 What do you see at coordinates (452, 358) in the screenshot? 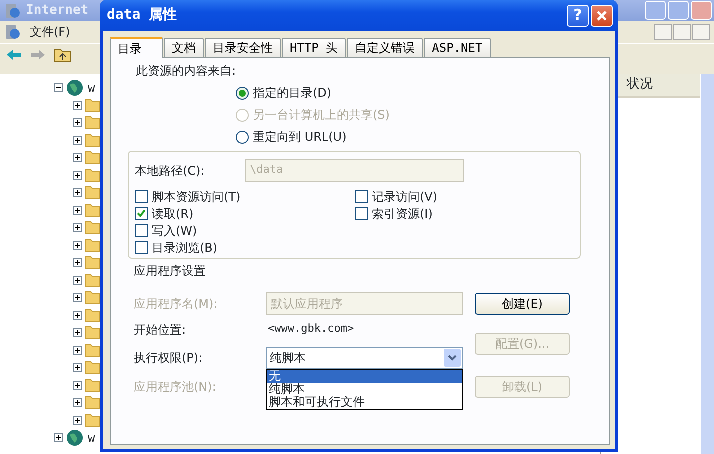
I see `chevron-down-icon` at bounding box center [452, 358].